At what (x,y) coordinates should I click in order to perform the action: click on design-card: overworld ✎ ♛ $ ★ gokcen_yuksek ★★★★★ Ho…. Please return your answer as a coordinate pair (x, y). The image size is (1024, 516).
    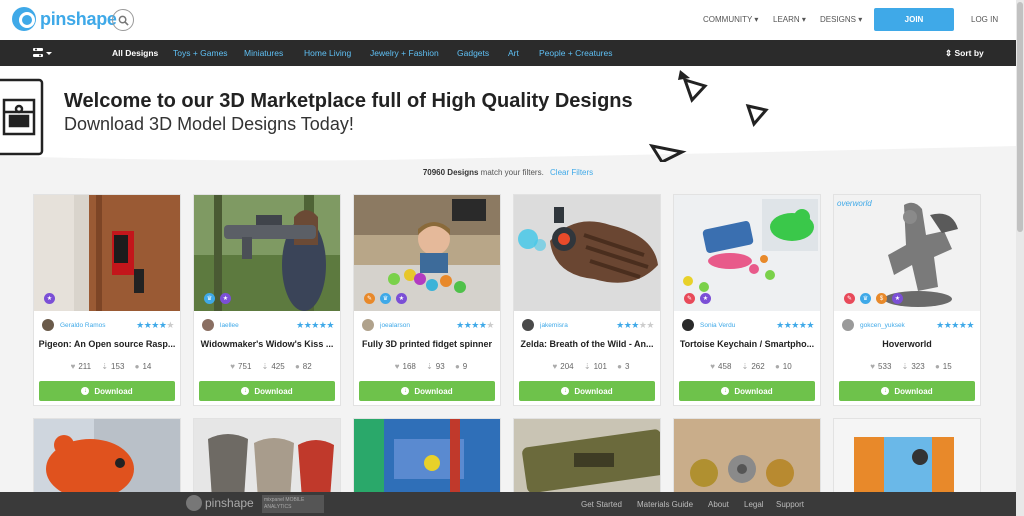
    Looking at the image, I should click on (907, 300).